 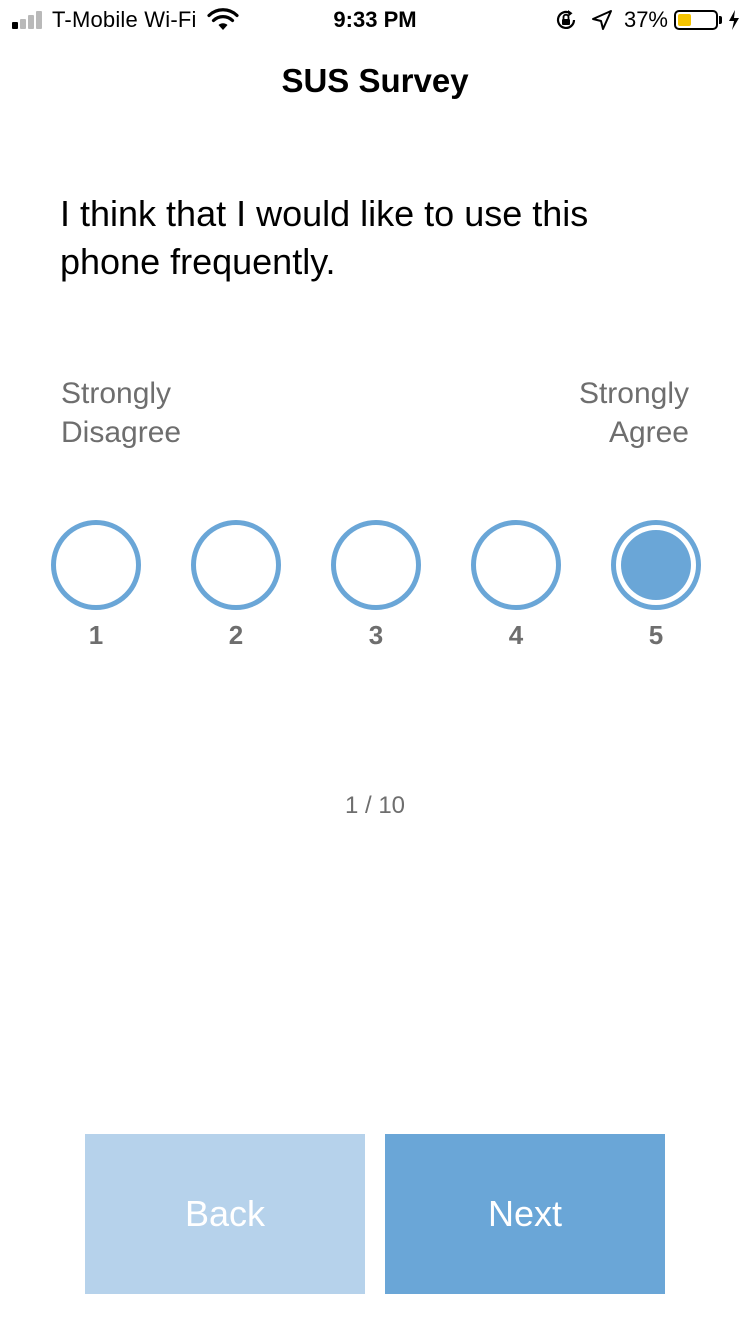 I want to click on rating-option-4: 4, so click(x=516, y=590).